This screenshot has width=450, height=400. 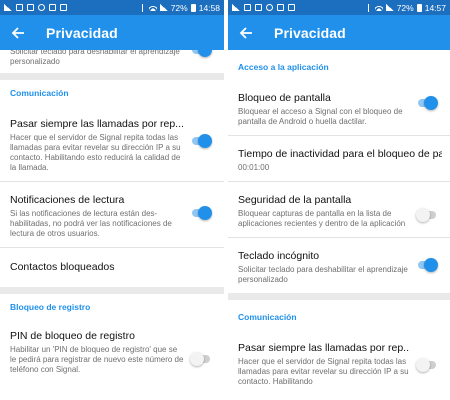 I want to click on pref-title: Contactos bloqueados, so click(x=62, y=267).